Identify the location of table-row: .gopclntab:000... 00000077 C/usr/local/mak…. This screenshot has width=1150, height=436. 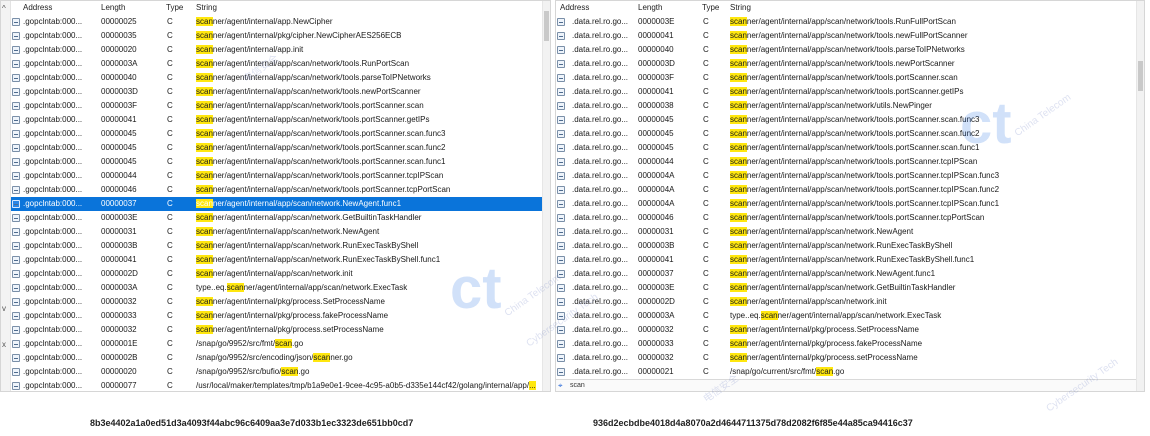
(276, 385).